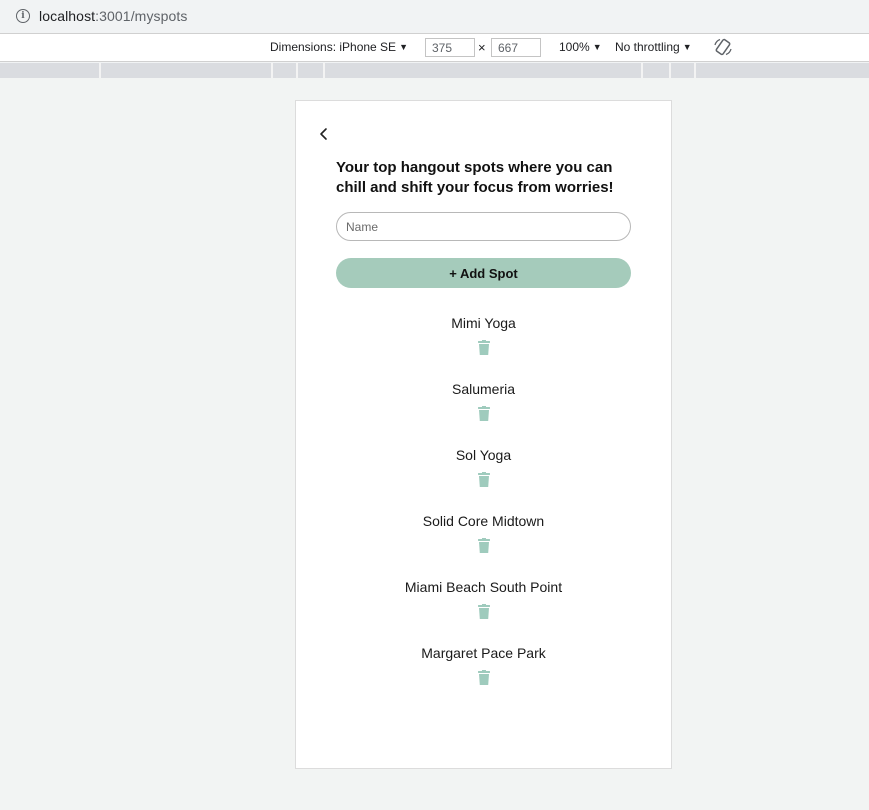 Image resolution: width=869 pixels, height=810 pixels. Describe the element at coordinates (483, 587) in the screenshot. I see `spot-name: Miami Beach South Point` at that location.